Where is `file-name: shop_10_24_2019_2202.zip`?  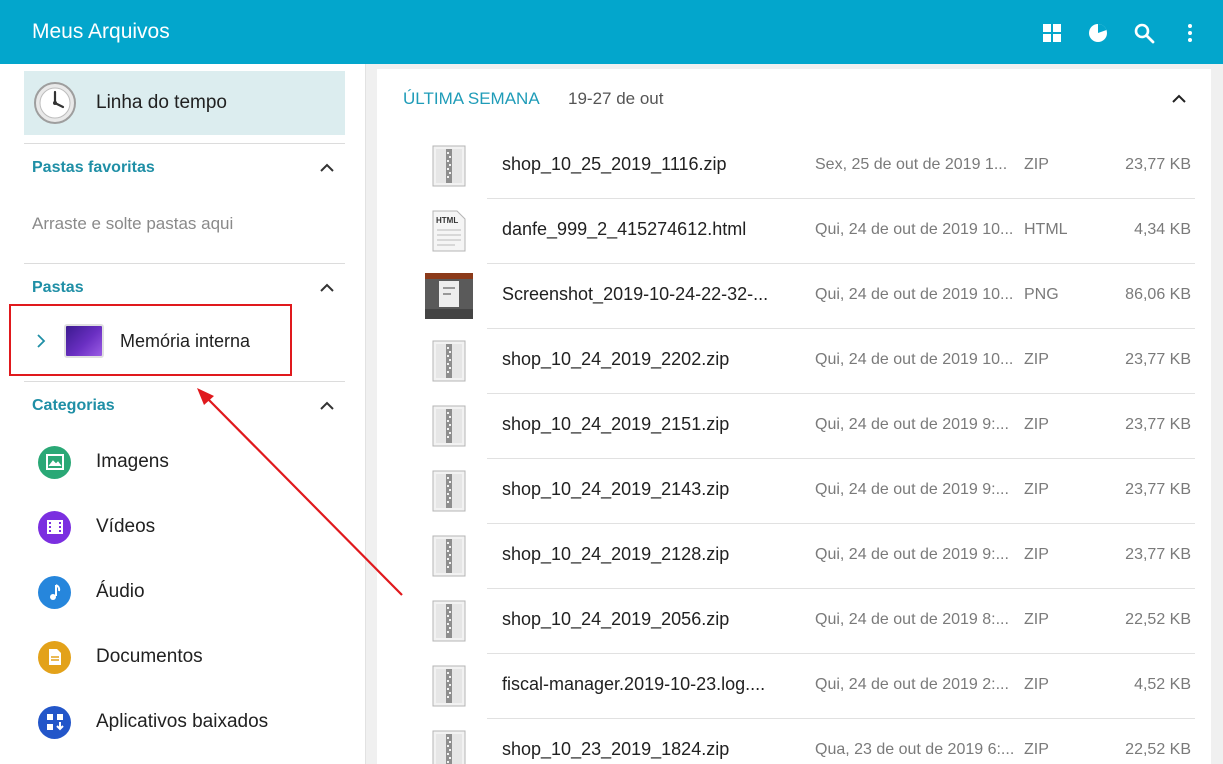
file-name: shop_10_24_2019_2202.zip is located at coordinates (616, 359).